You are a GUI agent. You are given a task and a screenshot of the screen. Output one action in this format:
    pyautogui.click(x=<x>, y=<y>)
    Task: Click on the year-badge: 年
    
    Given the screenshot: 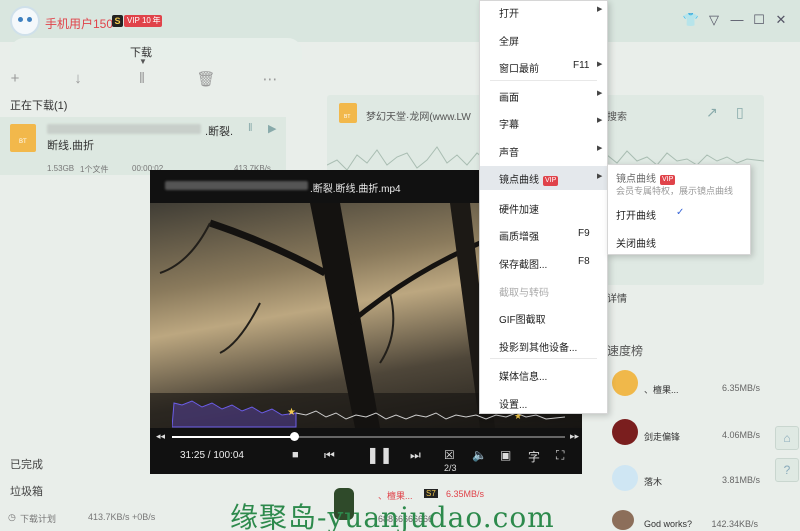 What is the action you would take?
    pyautogui.click(x=156, y=21)
    